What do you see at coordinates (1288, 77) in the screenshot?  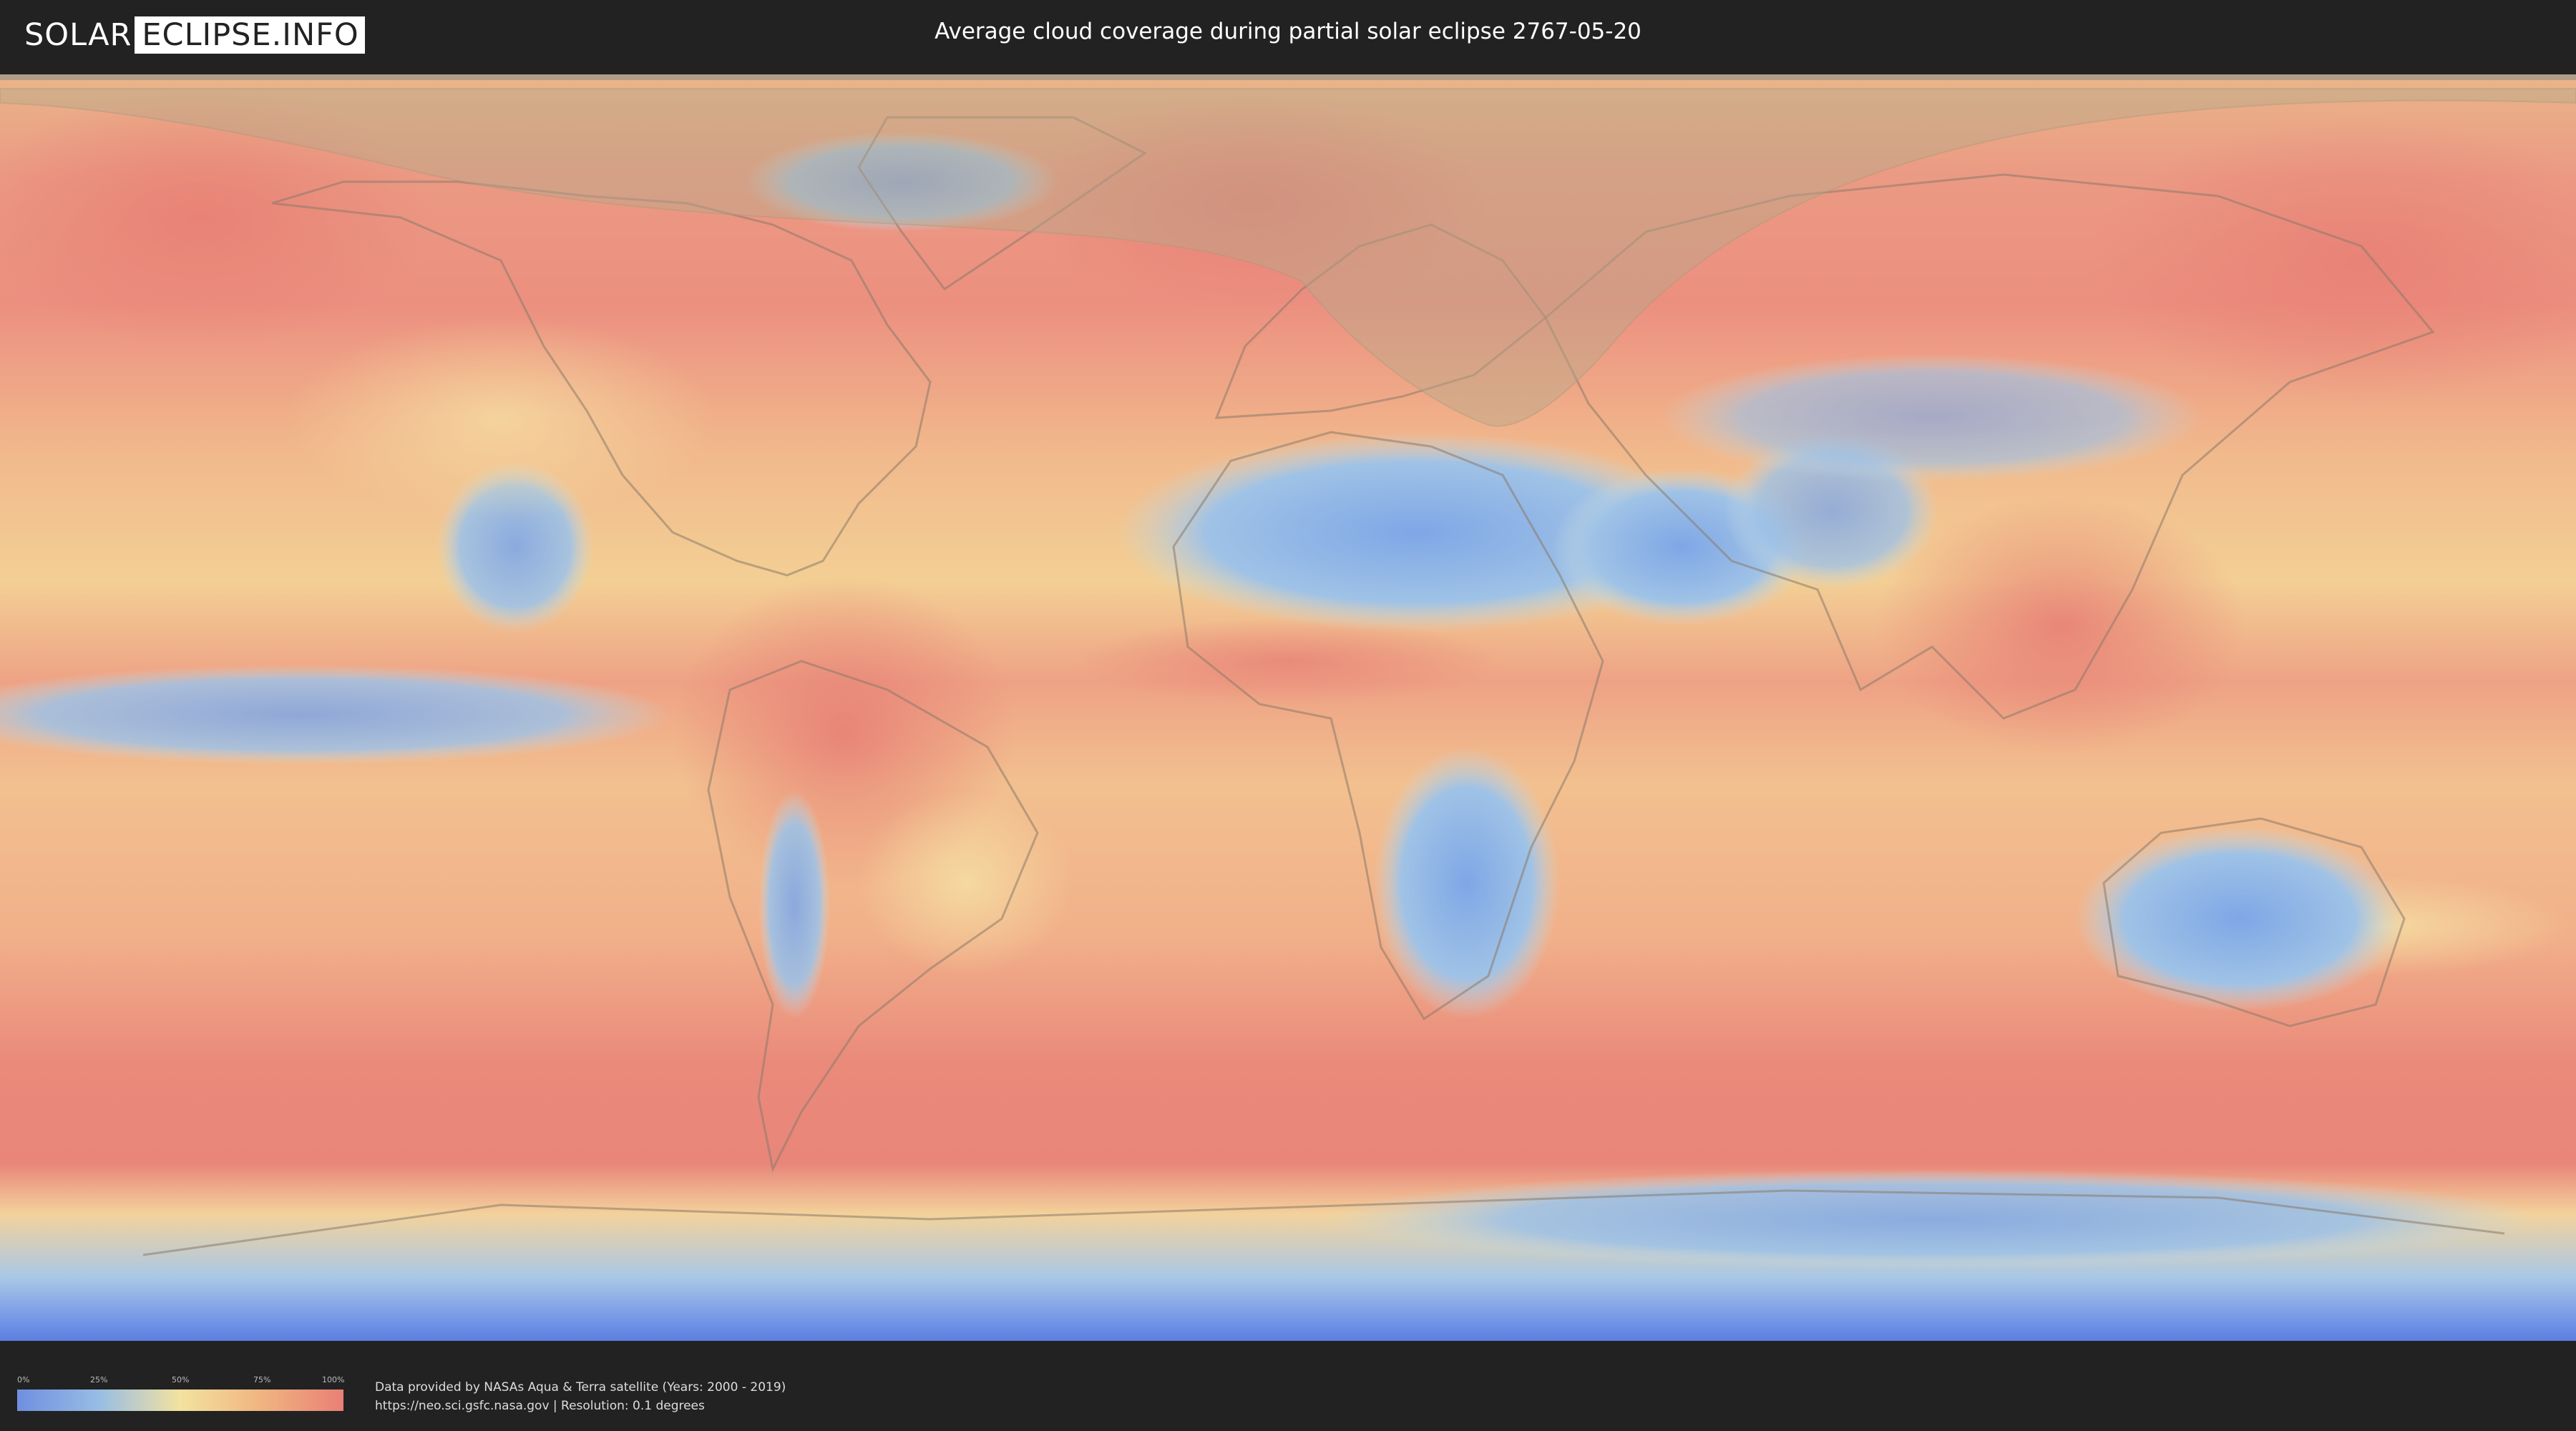 I see `map-top-edge` at bounding box center [1288, 77].